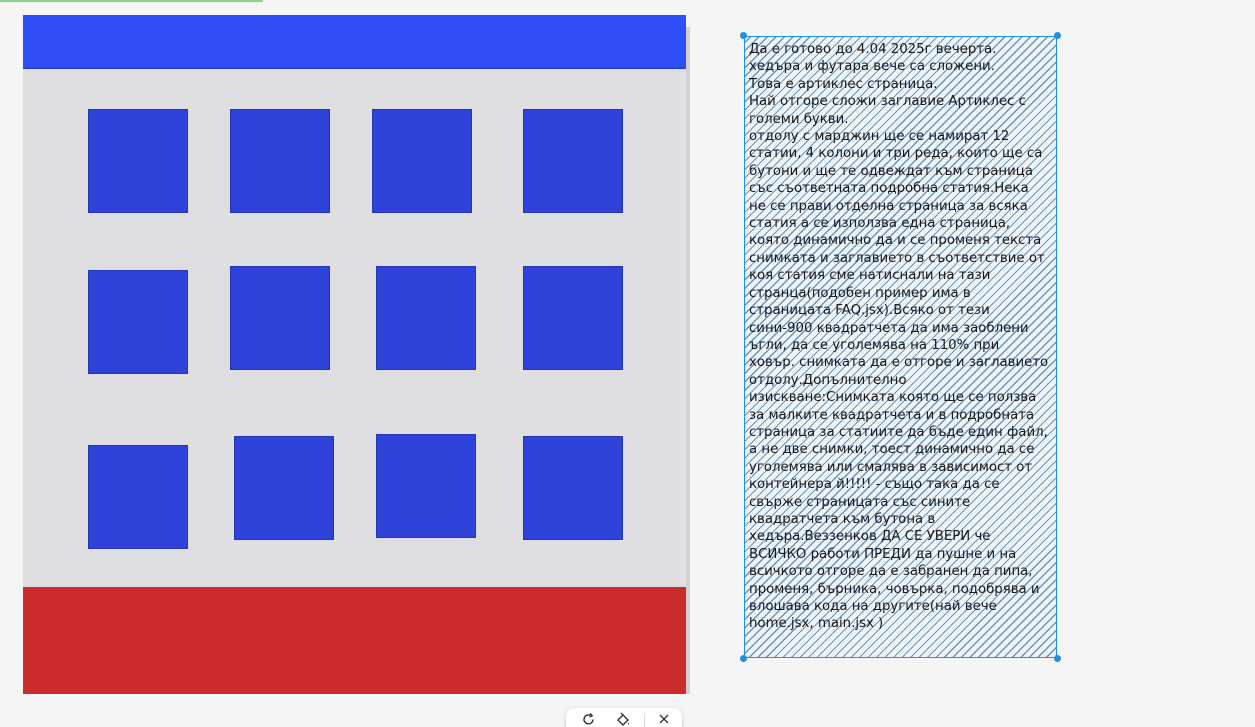  I want to click on paint-button, so click(623, 719).